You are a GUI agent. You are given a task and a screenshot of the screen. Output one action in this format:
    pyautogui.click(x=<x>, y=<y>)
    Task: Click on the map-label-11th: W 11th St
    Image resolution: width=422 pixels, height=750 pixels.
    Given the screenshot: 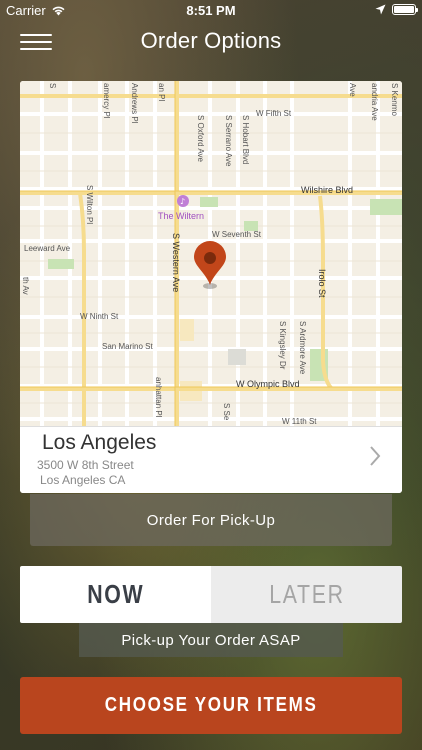 What is the action you would take?
    pyautogui.click(x=299, y=421)
    